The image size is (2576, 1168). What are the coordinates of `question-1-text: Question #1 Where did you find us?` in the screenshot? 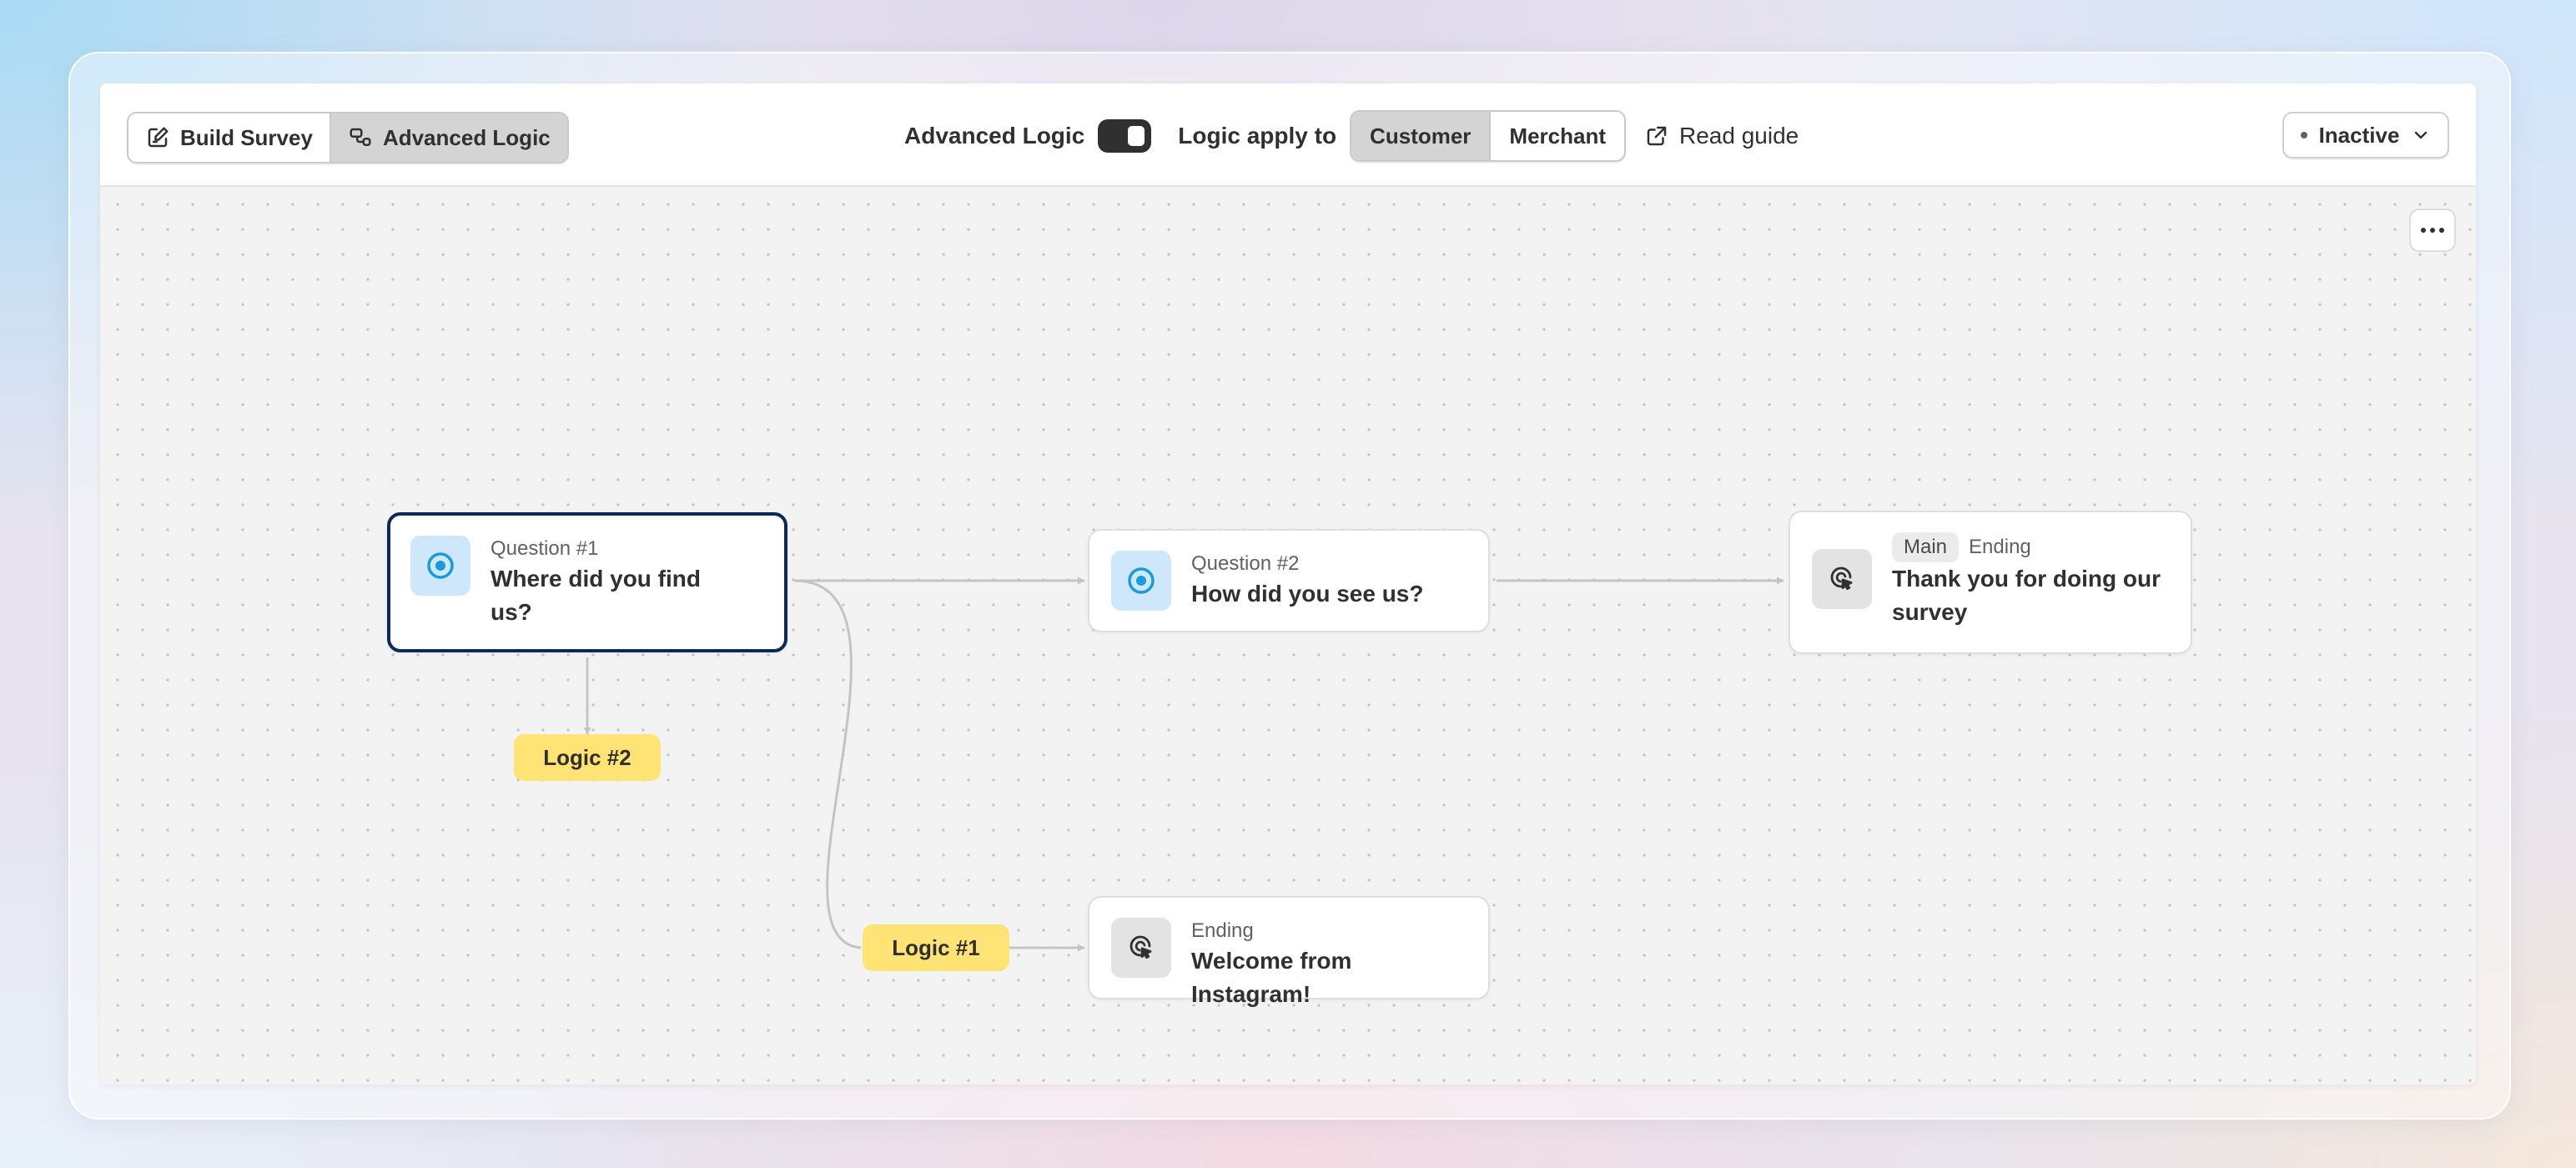 It's located at (616, 582).